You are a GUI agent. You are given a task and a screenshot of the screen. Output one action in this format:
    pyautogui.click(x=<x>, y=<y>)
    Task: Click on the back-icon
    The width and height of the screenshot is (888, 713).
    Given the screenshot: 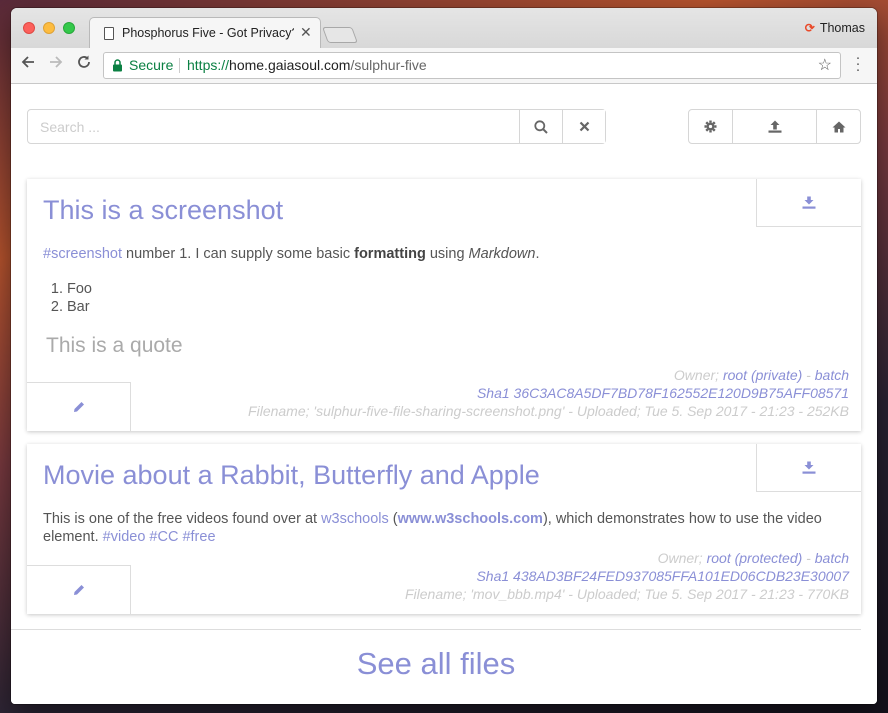 What is the action you would take?
    pyautogui.click(x=28, y=62)
    